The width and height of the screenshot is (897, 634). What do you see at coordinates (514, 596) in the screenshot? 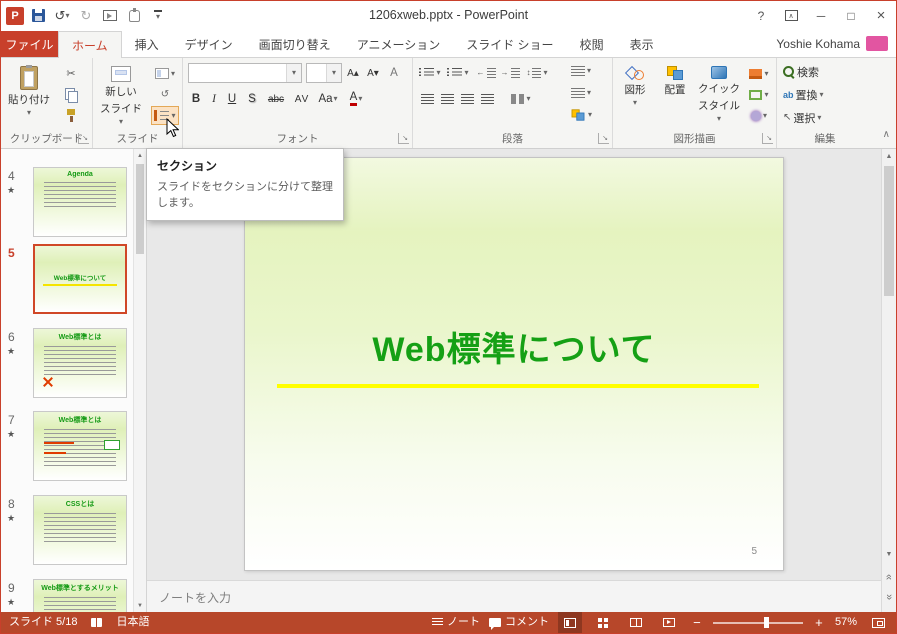
I see `notes-pane: ノートを入力` at bounding box center [514, 596].